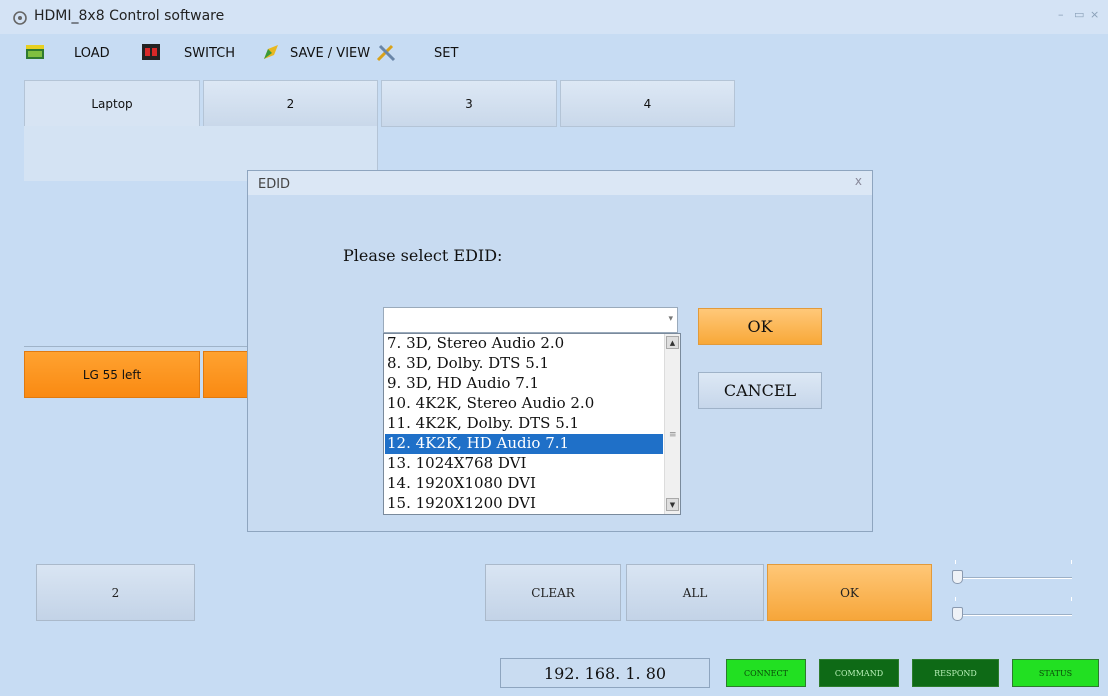  Describe the element at coordinates (849, 592) in the screenshot. I see `ok-button: OK` at that location.